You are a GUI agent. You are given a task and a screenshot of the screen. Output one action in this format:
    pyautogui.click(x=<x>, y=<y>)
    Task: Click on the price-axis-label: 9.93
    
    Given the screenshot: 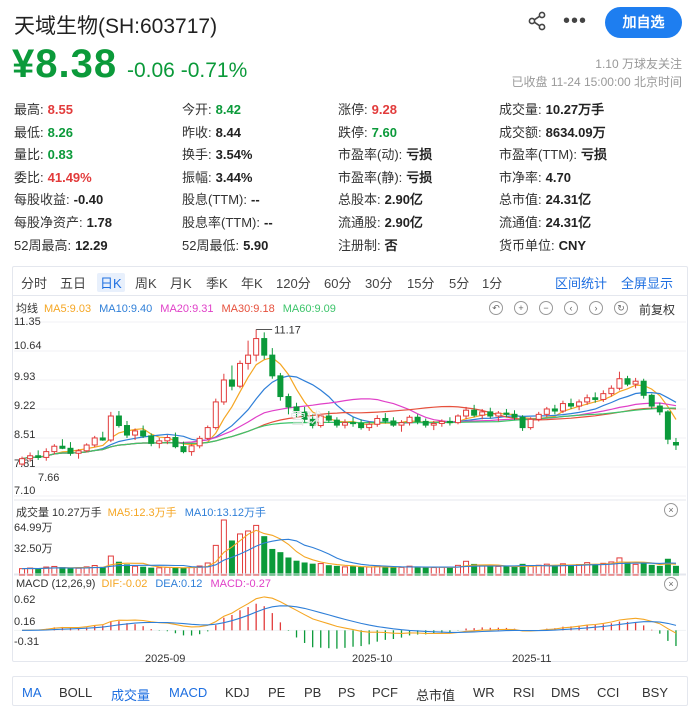 What is the action you would take?
    pyautogui.click(x=24, y=377)
    